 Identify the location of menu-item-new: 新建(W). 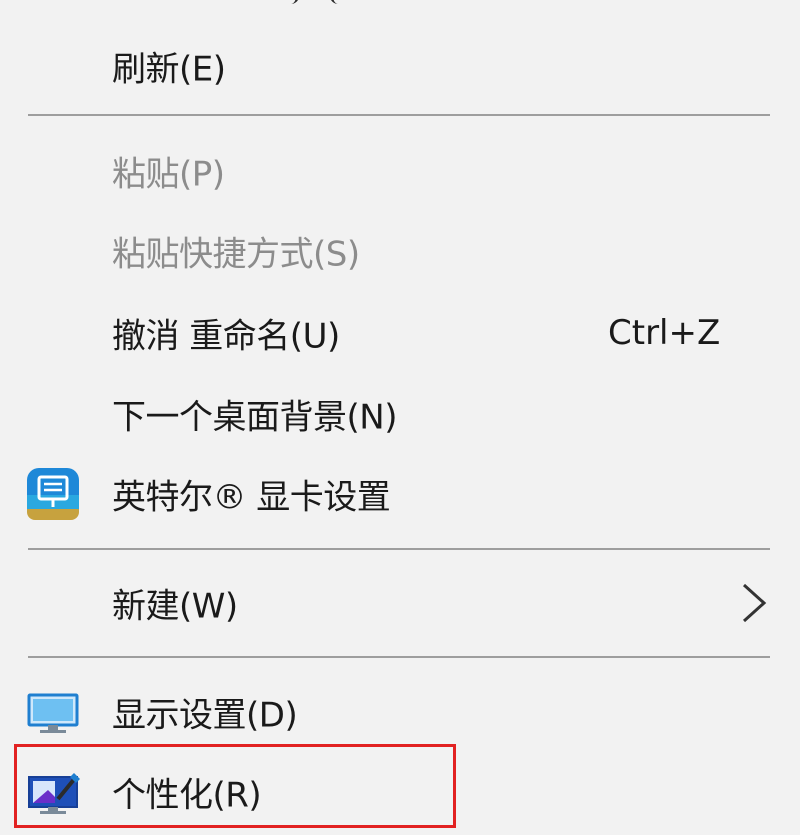
(400, 603).